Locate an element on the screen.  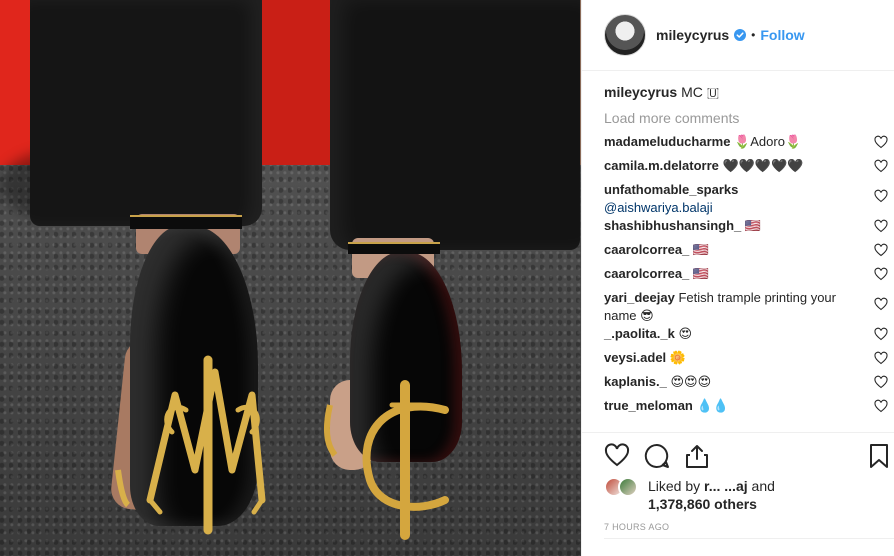
share-icon is located at coordinates (697, 456).